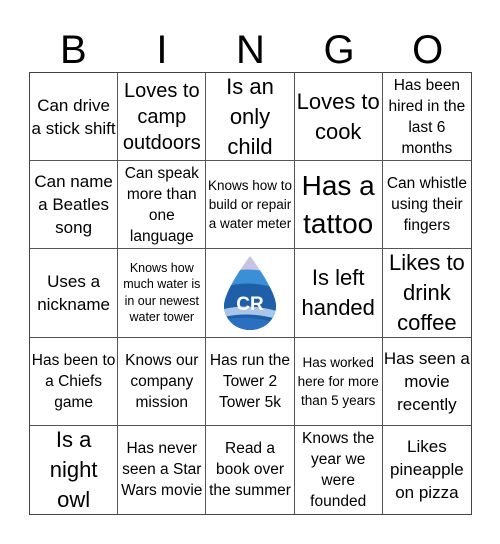 This screenshot has height=544, width=500. What do you see at coordinates (426, 382) in the screenshot?
I see `bingo-cell: Has seen a movie recently` at bounding box center [426, 382].